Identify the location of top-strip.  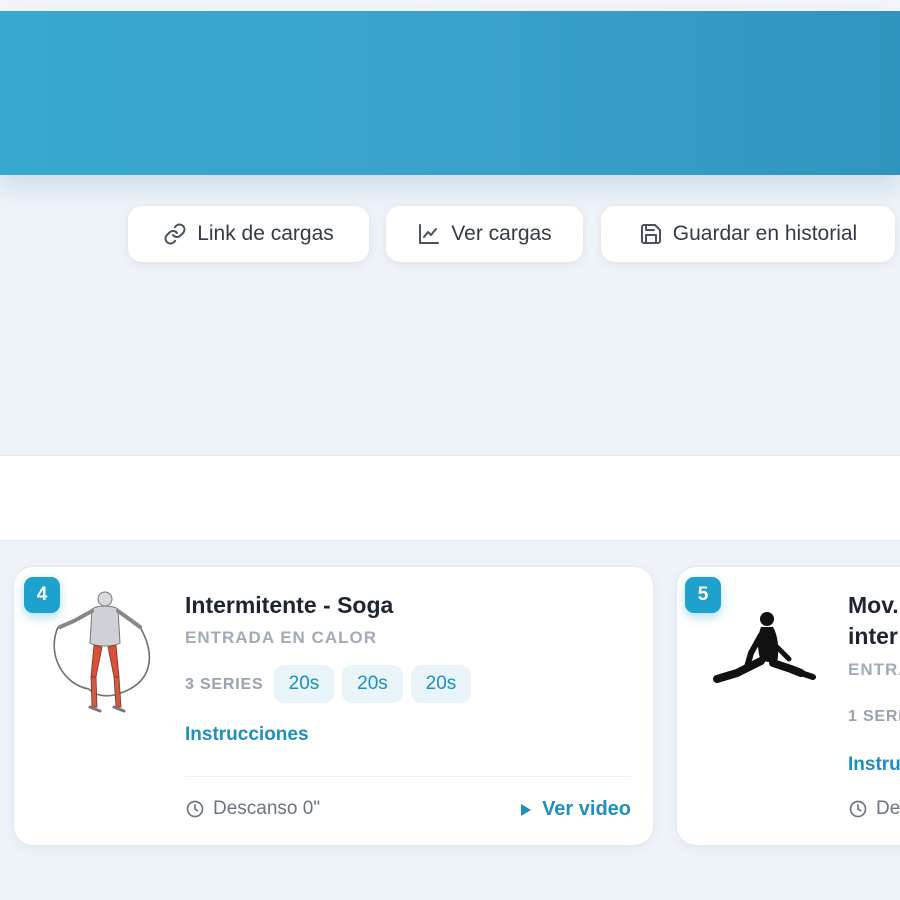
(450, 5).